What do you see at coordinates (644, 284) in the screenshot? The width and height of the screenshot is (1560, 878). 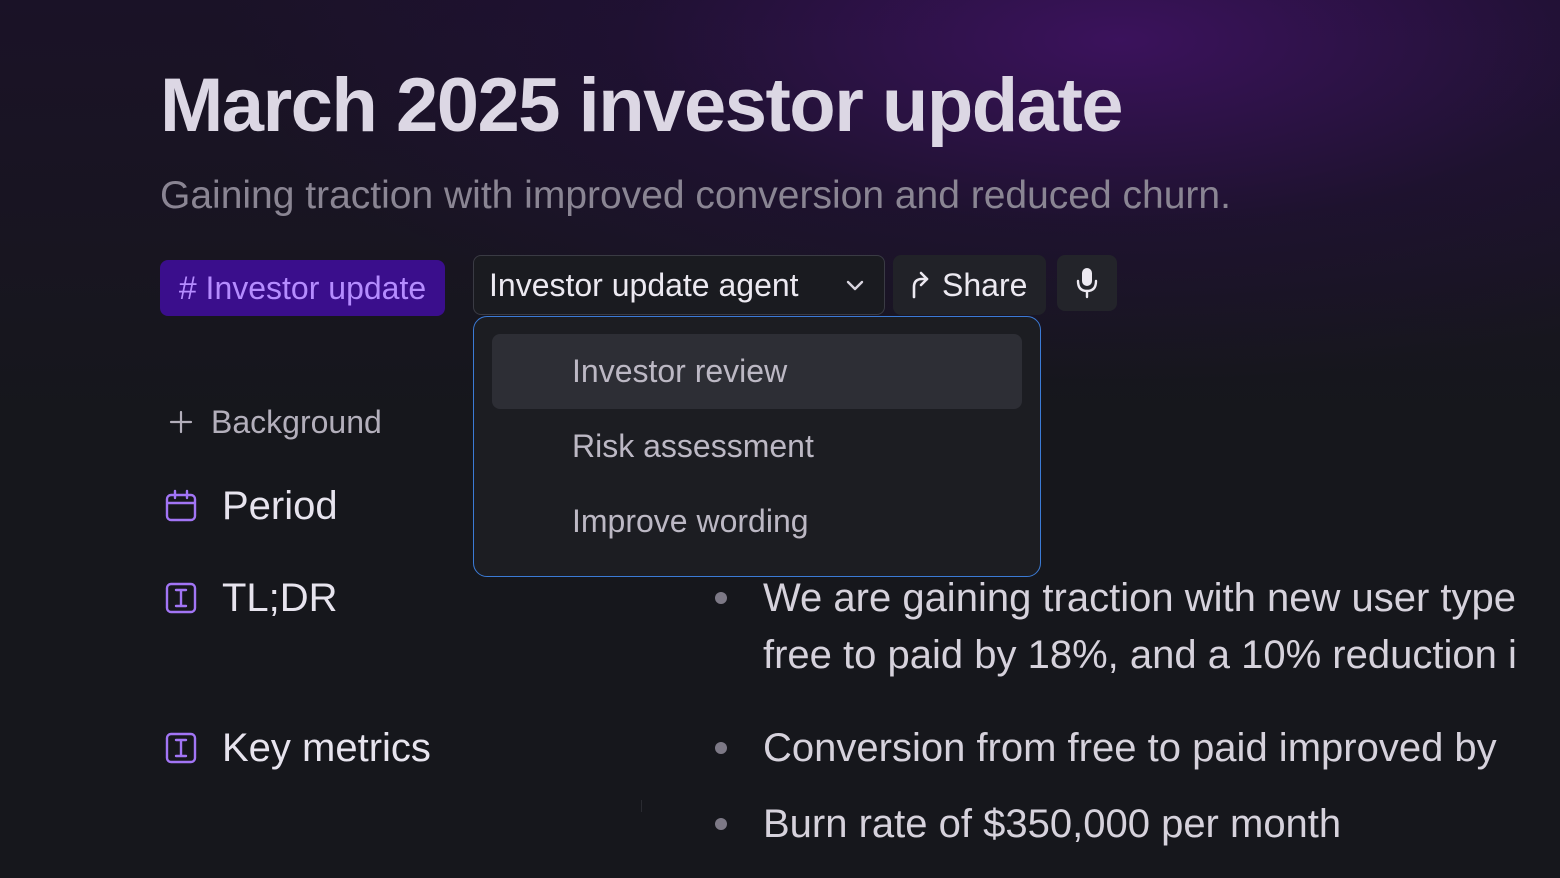 I see `agent-select-label: Investor update agent` at bounding box center [644, 284].